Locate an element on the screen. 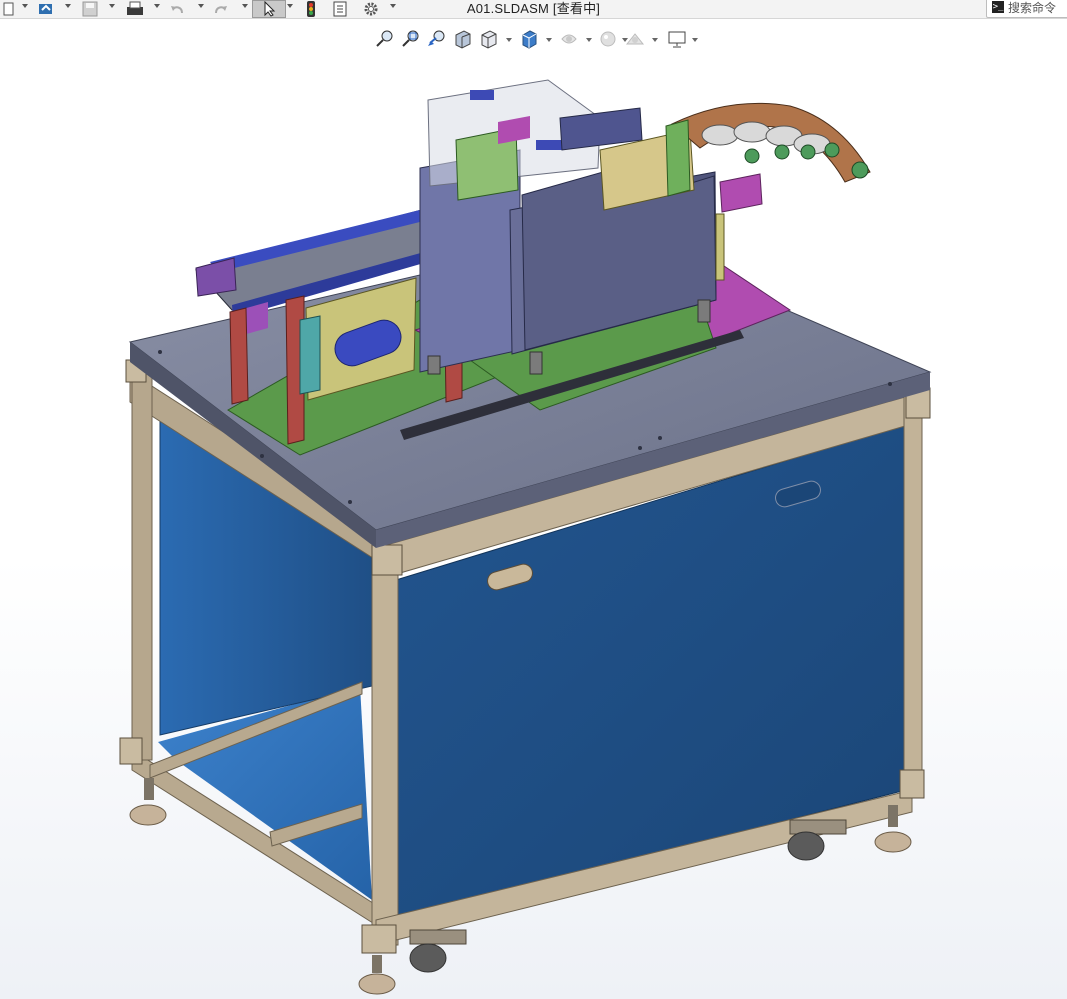 Image resolution: width=1067 pixels, height=999 pixels. top-toolbar: A01.SLDASM [查看中] >_ 搜索命令 is located at coordinates (533, 9).